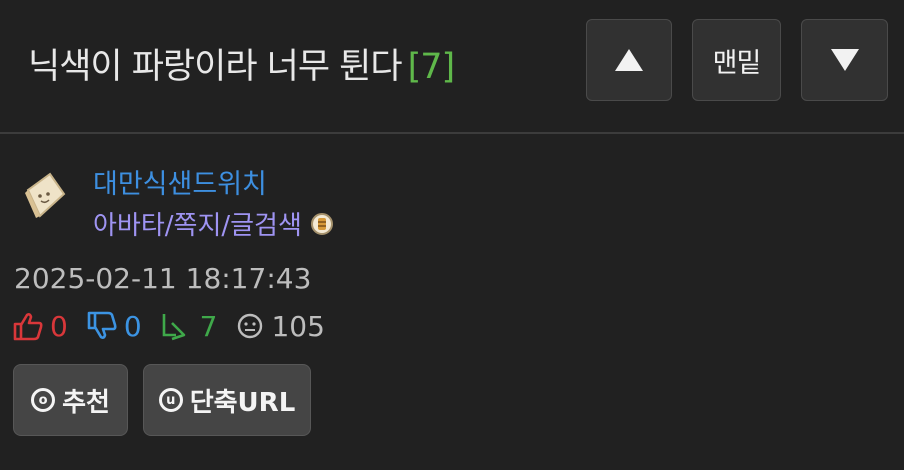 The width and height of the screenshot is (904, 470). Describe the element at coordinates (28, 327) in the screenshot. I see `thumbs-up-icon` at that location.